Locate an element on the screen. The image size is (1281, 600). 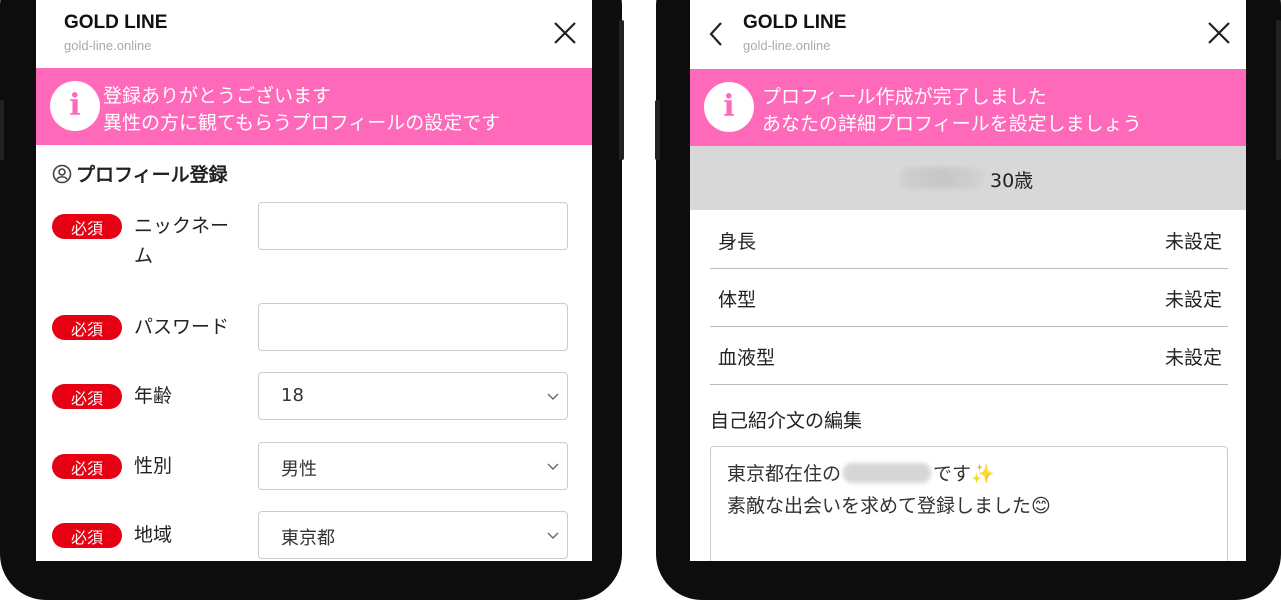
password-input is located at coordinates (413, 327).